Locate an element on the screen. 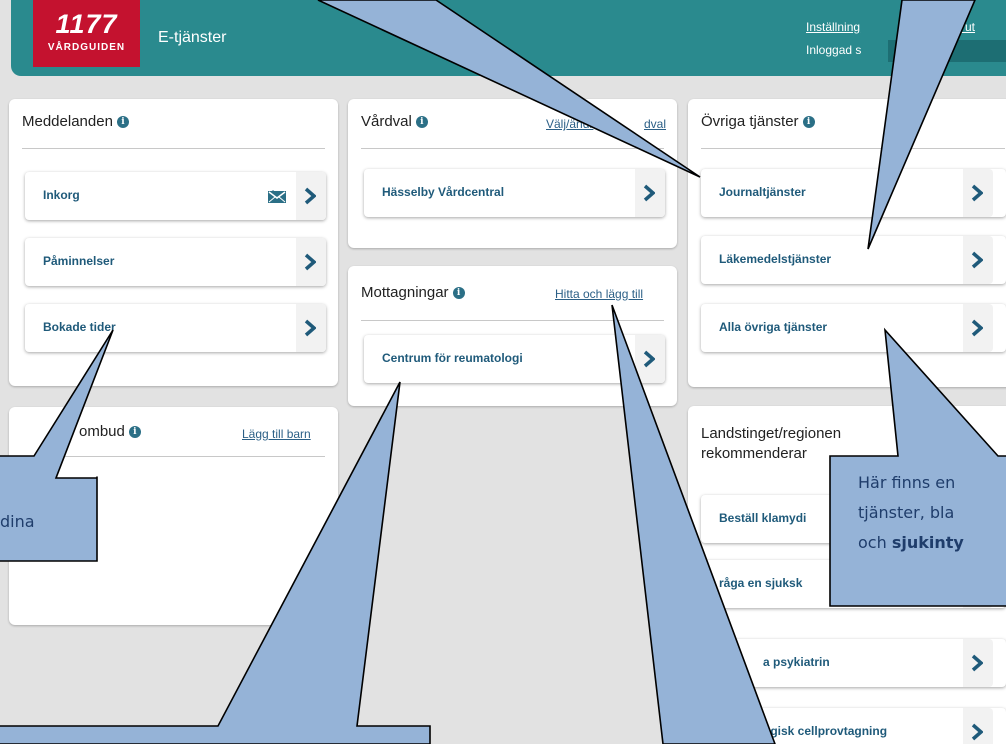  callout-right-line3: och sjukinty is located at coordinates (911, 543).